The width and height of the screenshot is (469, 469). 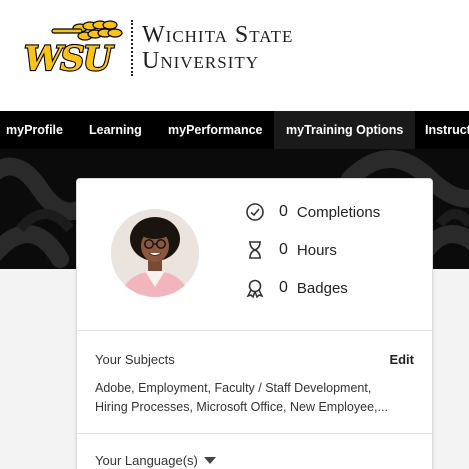 I want to click on hours-label: Hours, so click(x=316, y=250).